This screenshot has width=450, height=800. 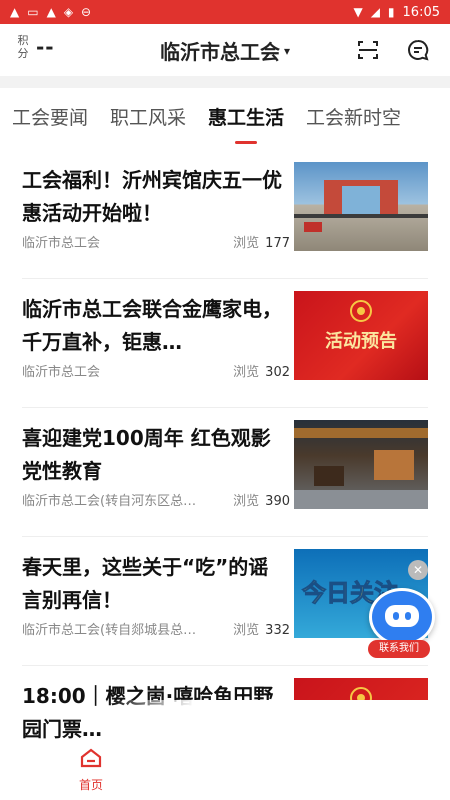 I want to click on tab-union-news: 工会要闻, so click(x=50, y=116).